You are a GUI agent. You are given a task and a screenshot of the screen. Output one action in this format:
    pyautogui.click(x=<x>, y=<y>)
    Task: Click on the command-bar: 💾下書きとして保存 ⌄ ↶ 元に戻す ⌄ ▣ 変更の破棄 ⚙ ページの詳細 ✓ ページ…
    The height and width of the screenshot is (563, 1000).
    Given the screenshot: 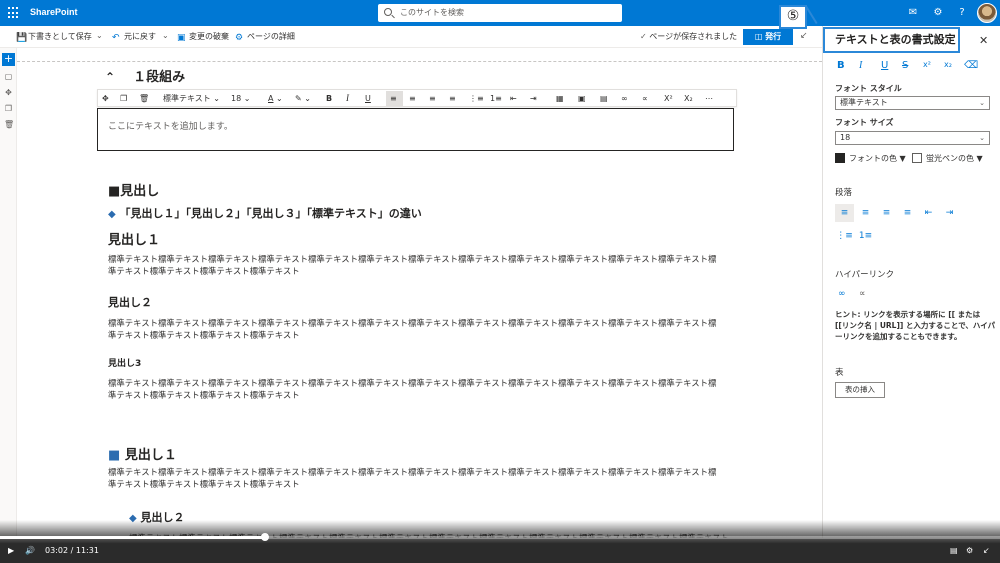 What is the action you would take?
    pyautogui.click(x=411, y=37)
    